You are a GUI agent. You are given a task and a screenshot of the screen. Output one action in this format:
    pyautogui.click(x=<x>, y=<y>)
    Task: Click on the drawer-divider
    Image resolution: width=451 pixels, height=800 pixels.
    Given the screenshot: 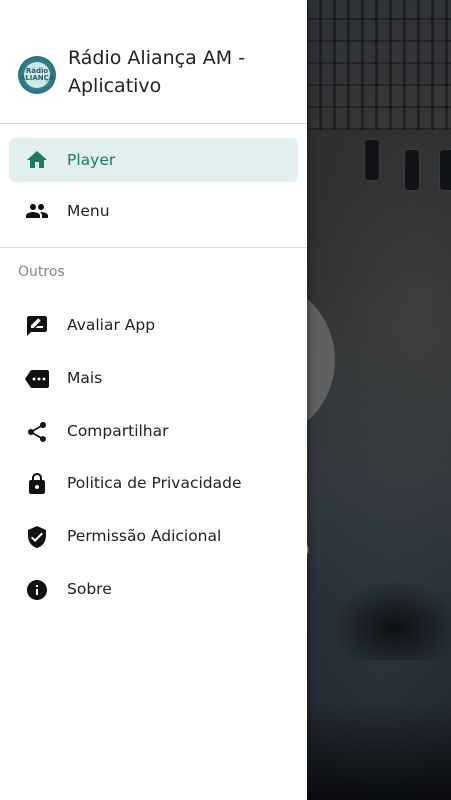 What is the action you would take?
    pyautogui.click(x=153, y=247)
    